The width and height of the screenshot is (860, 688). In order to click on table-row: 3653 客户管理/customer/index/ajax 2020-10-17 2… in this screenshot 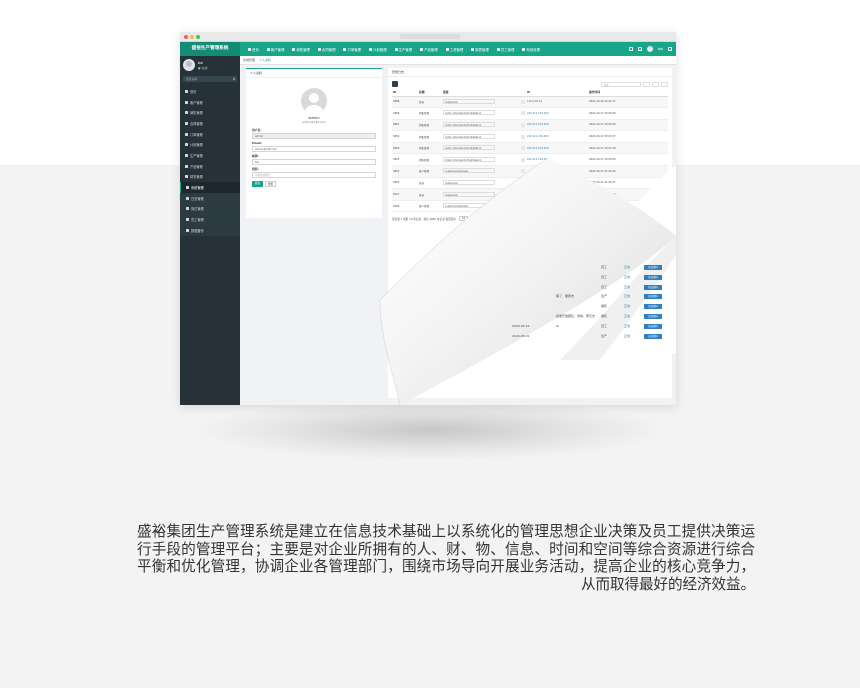, I will do `click(530, 171)`.